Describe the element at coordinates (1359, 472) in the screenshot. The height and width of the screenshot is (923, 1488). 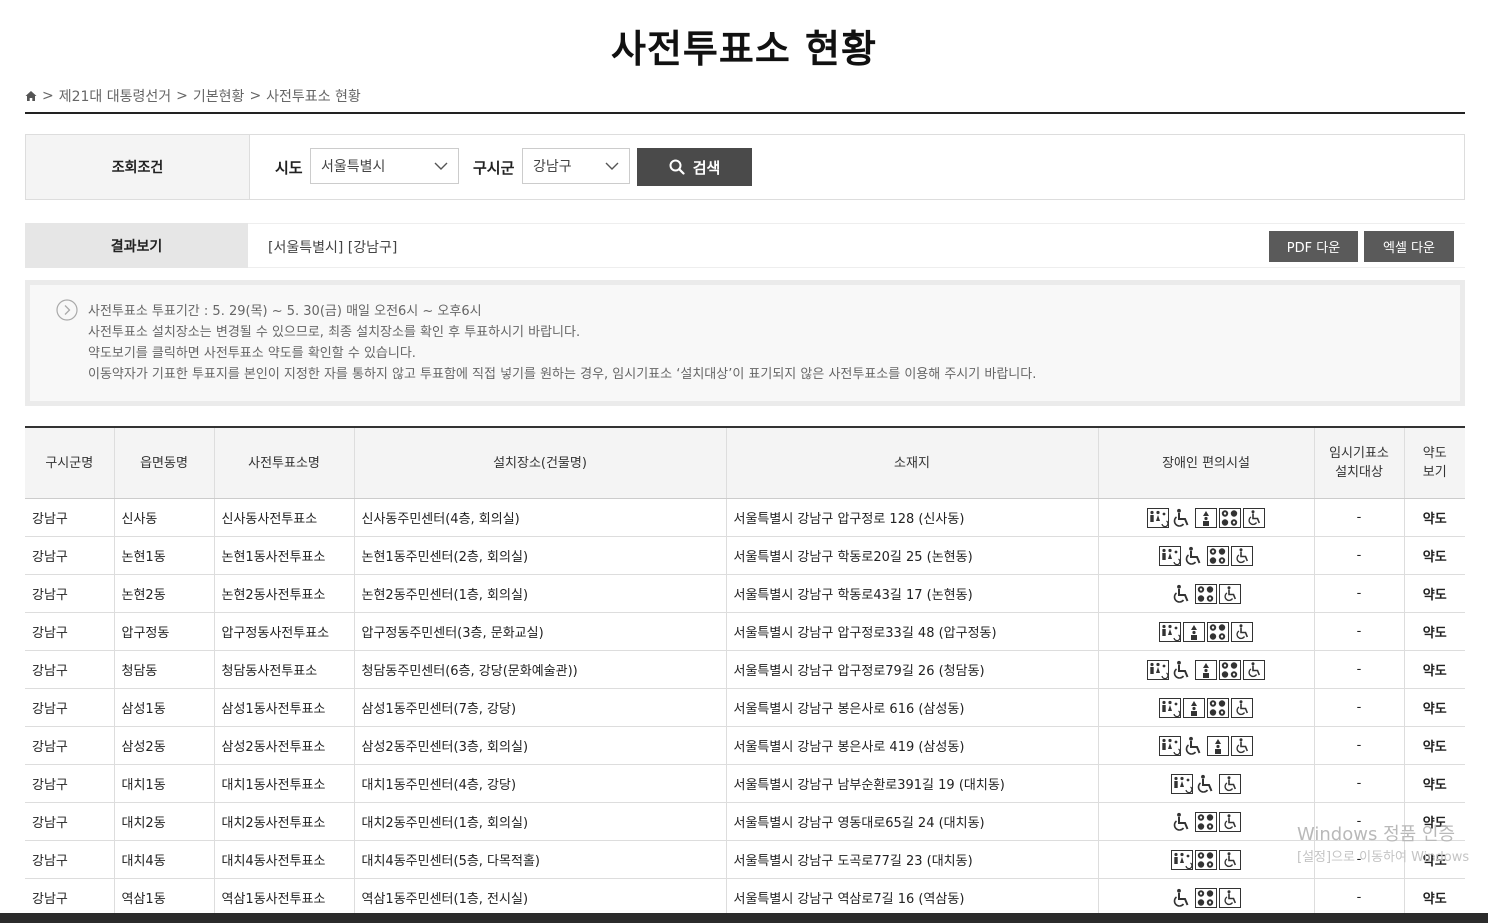
I see `header-temp-booth-line2: 설치대상` at that location.